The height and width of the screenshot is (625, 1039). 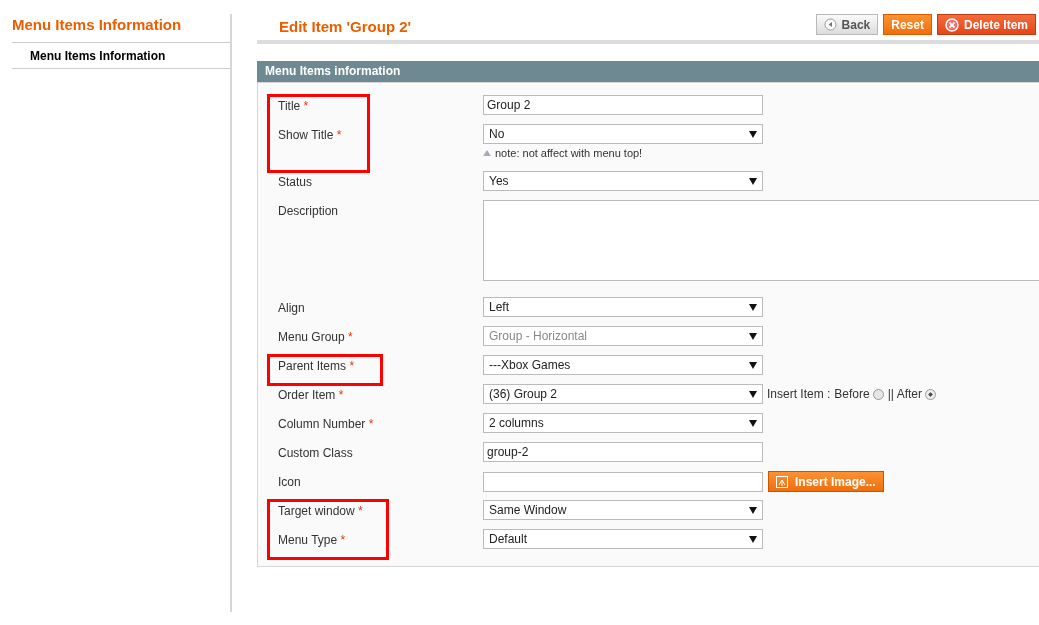 What do you see at coordinates (623, 423) in the screenshot?
I see `select-field: 2 columns` at bounding box center [623, 423].